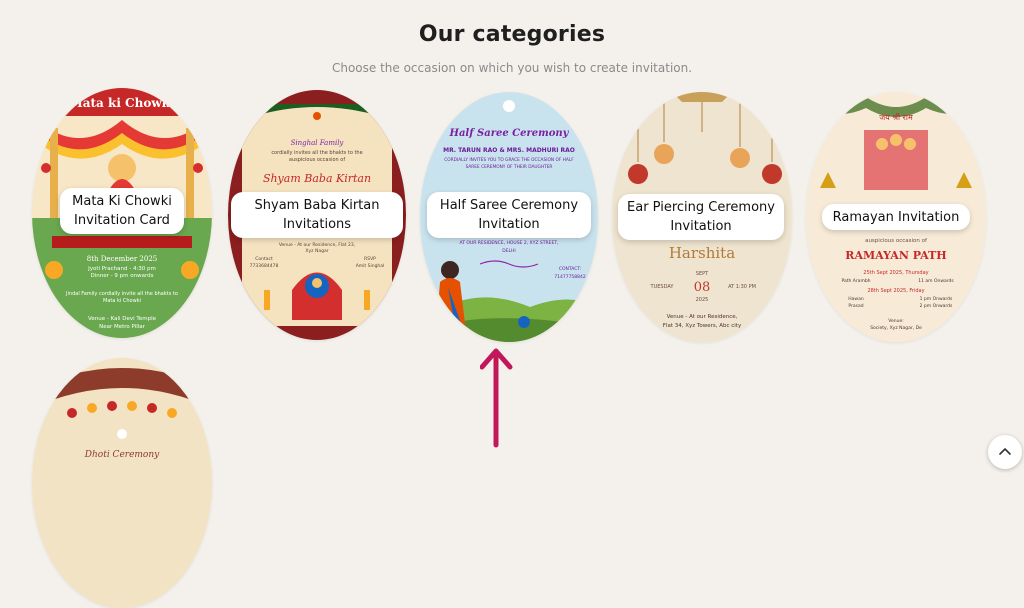 This screenshot has width=1024, height=608. Describe the element at coordinates (570, 269) in the screenshot. I see `svg-text: CONTACT:` at that location.